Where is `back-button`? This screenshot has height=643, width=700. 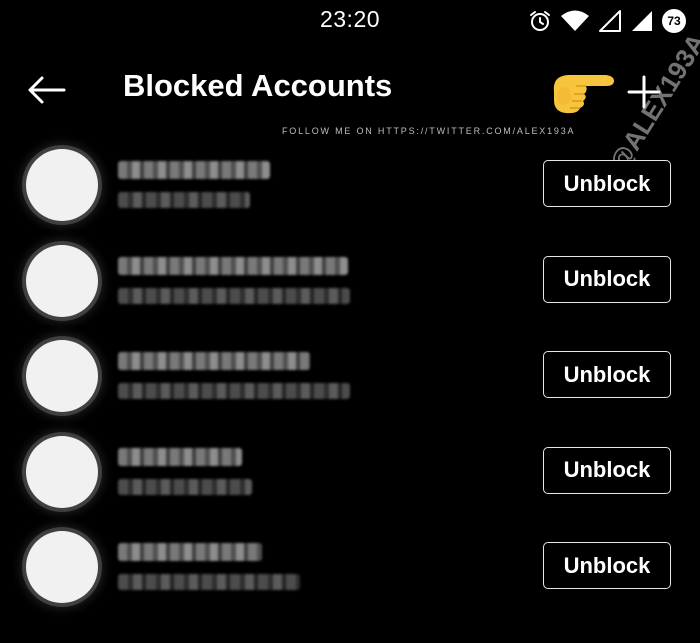
back-button is located at coordinates (46, 90).